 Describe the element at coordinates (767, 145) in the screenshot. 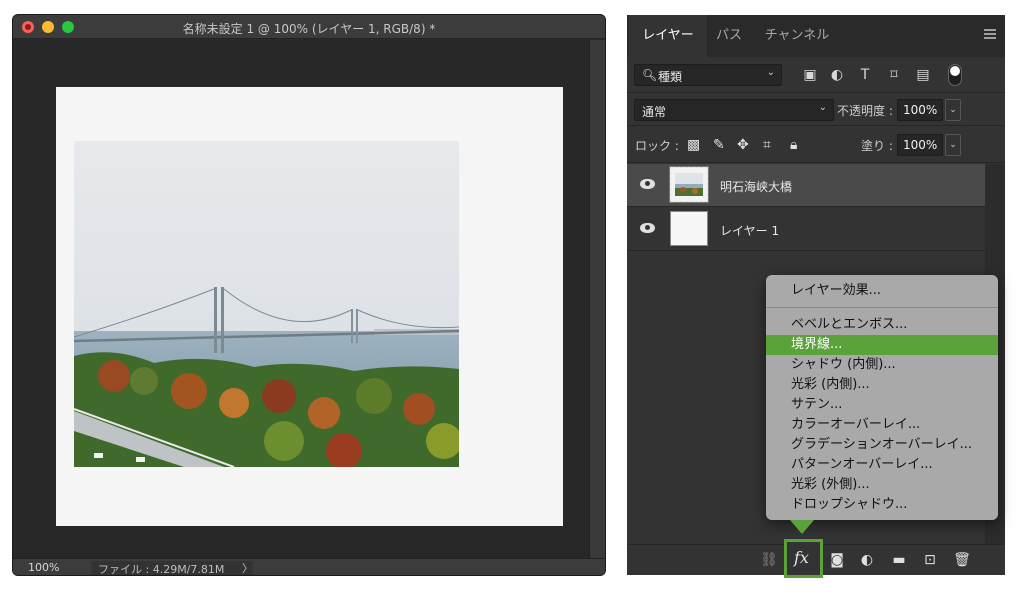

I see `lock-artboard-icon: ⌗` at that location.